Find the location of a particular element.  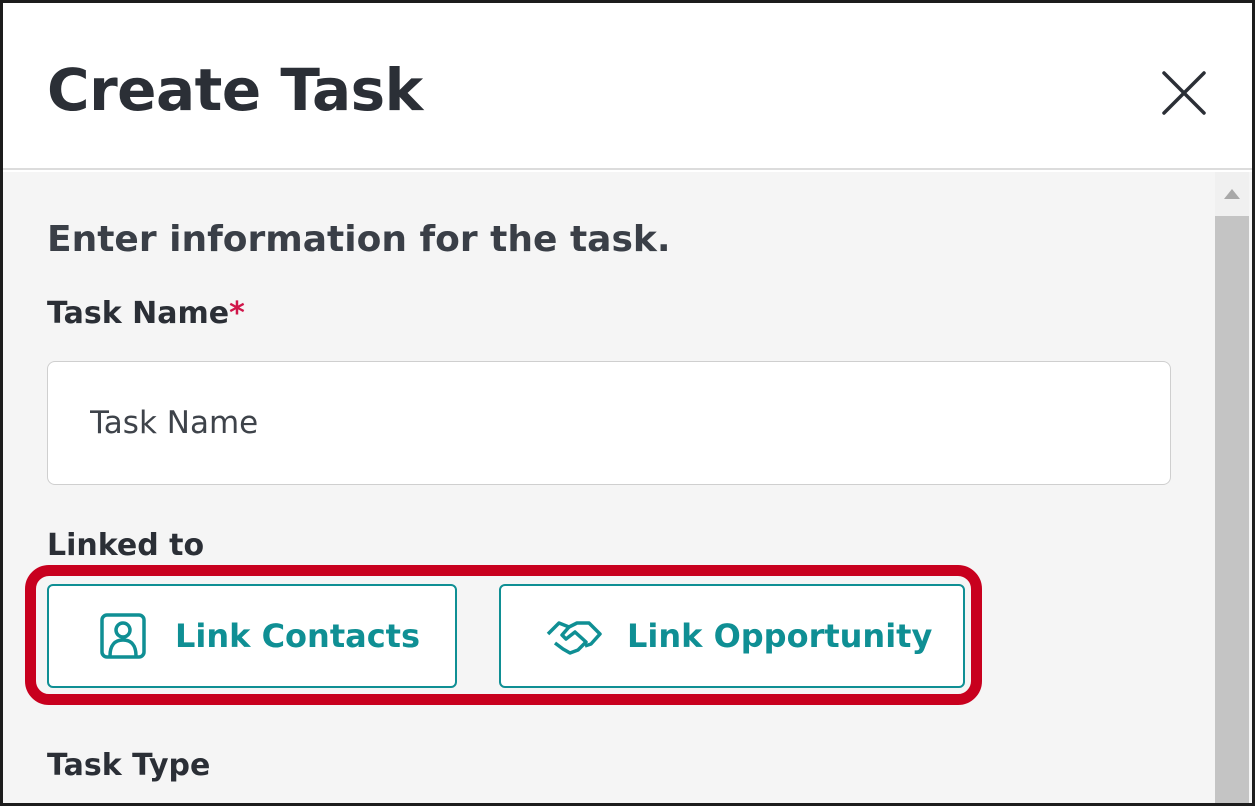

close-icon is located at coordinates (1184, 93).